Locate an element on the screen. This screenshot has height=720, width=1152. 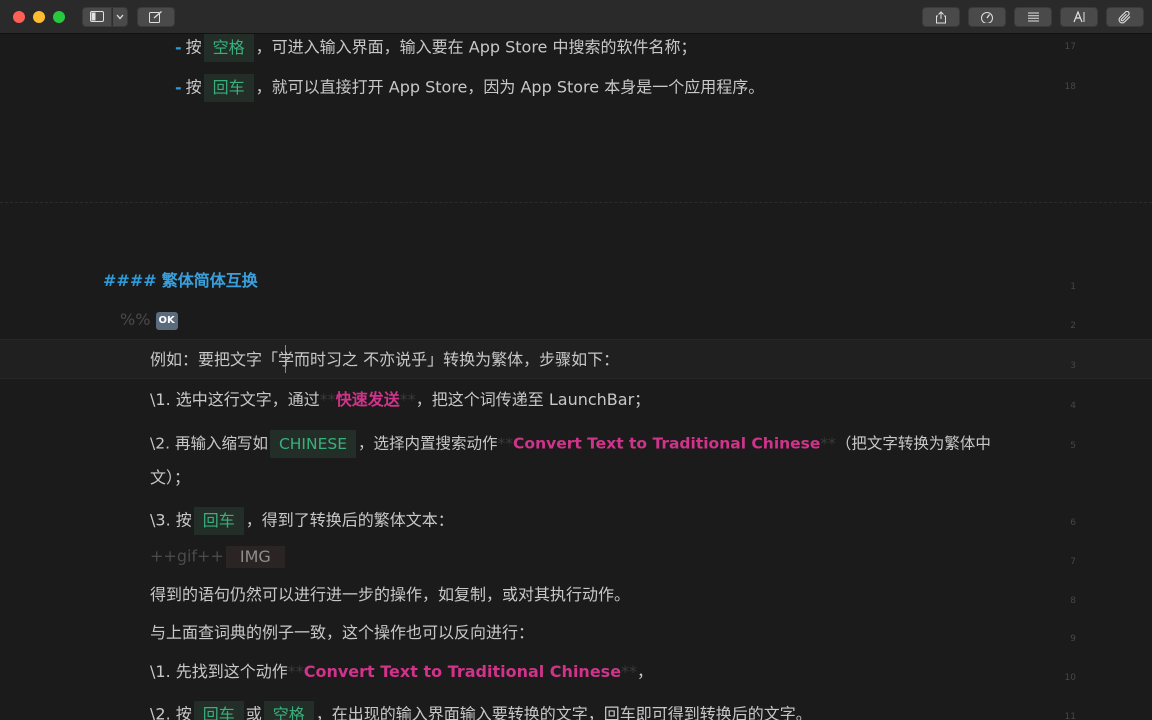
bold-text: 快速发送 is located at coordinates (367, 399).